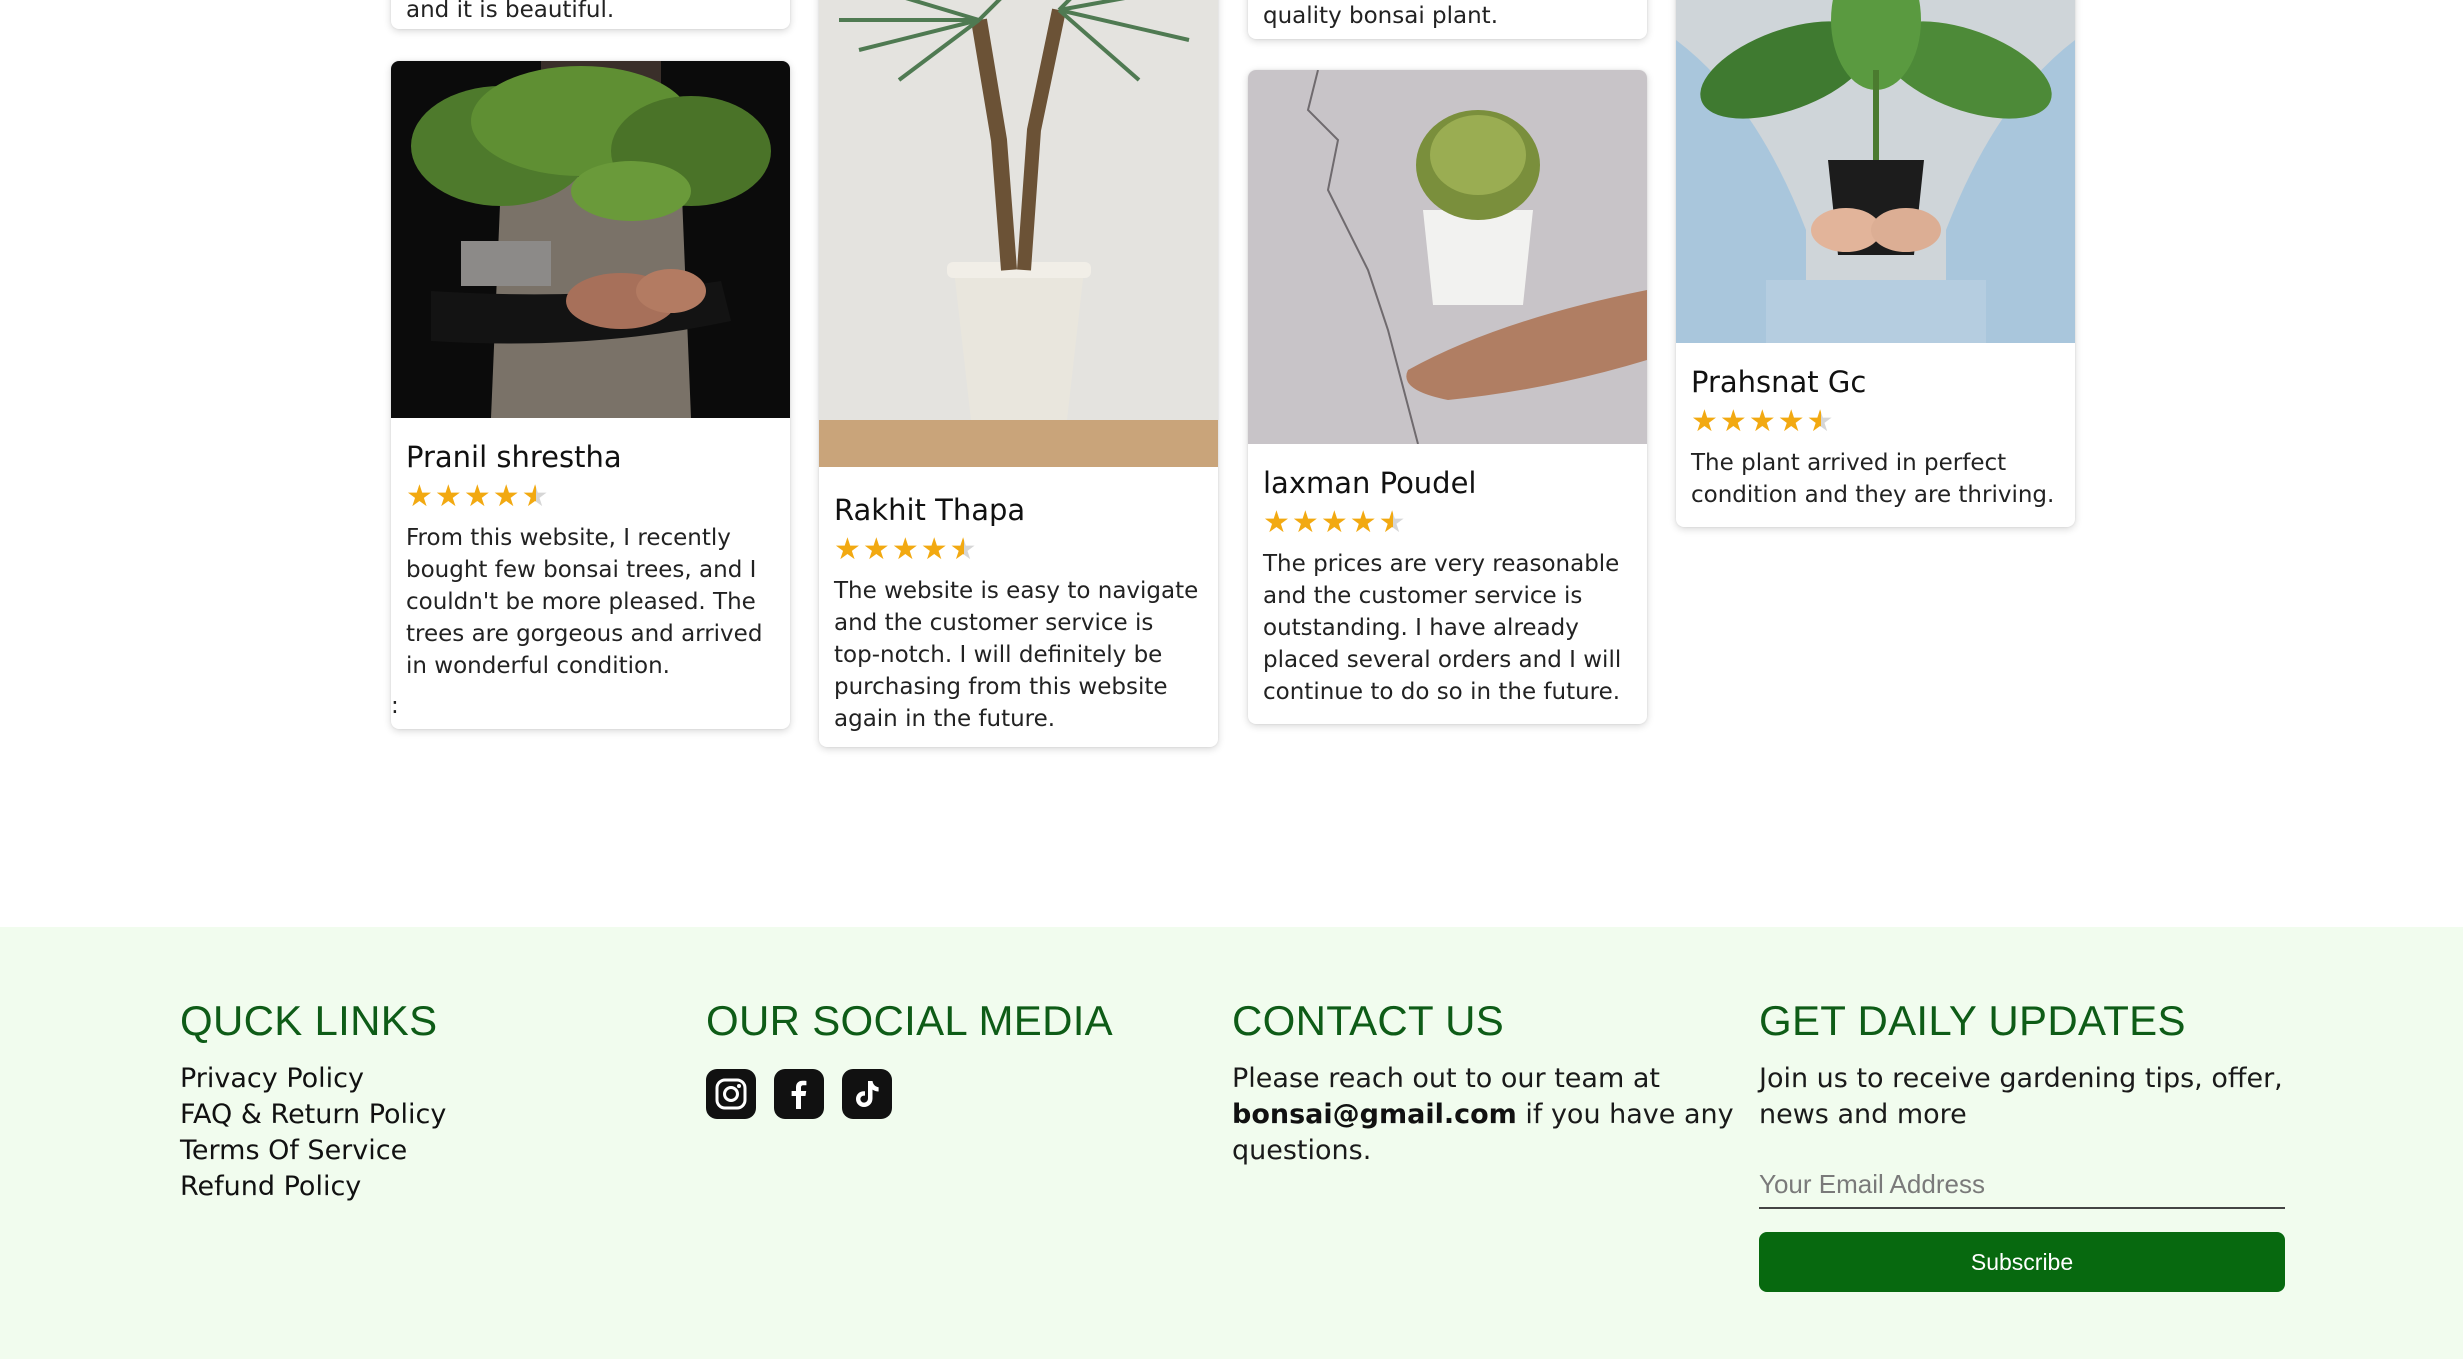 The height and width of the screenshot is (1359, 2463). I want to click on facebook-icon, so click(799, 1094).